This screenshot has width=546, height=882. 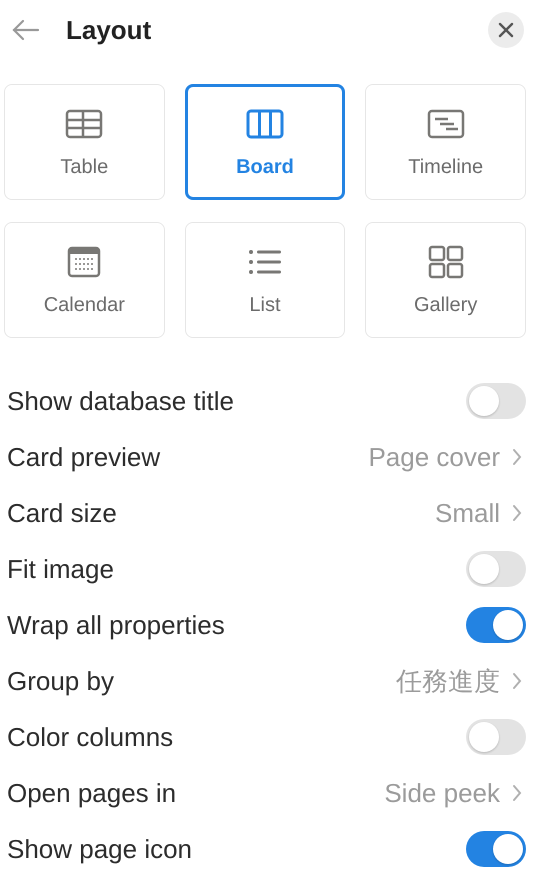 I want to click on layout-label: Table, so click(x=84, y=167).